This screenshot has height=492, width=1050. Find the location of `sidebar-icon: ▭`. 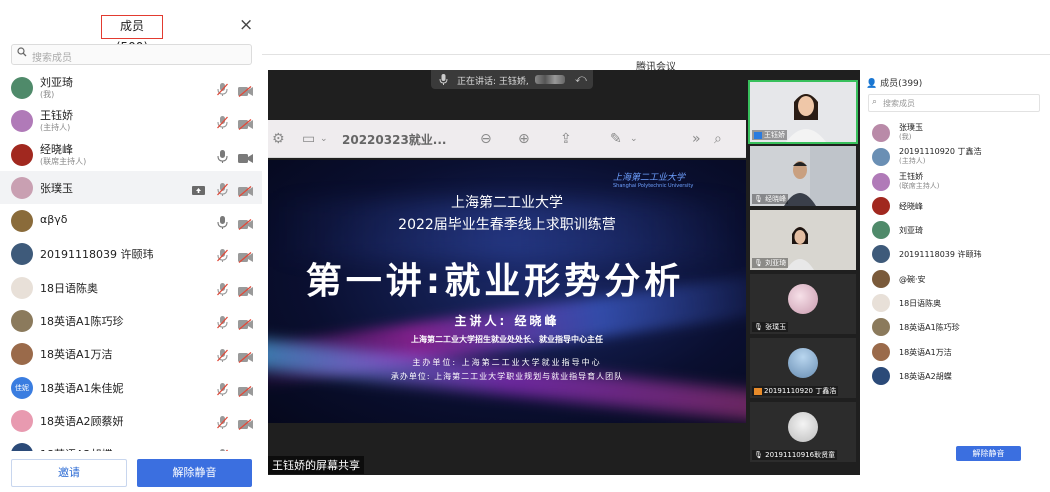

sidebar-icon: ▭ is located at coordinates (308, 139).